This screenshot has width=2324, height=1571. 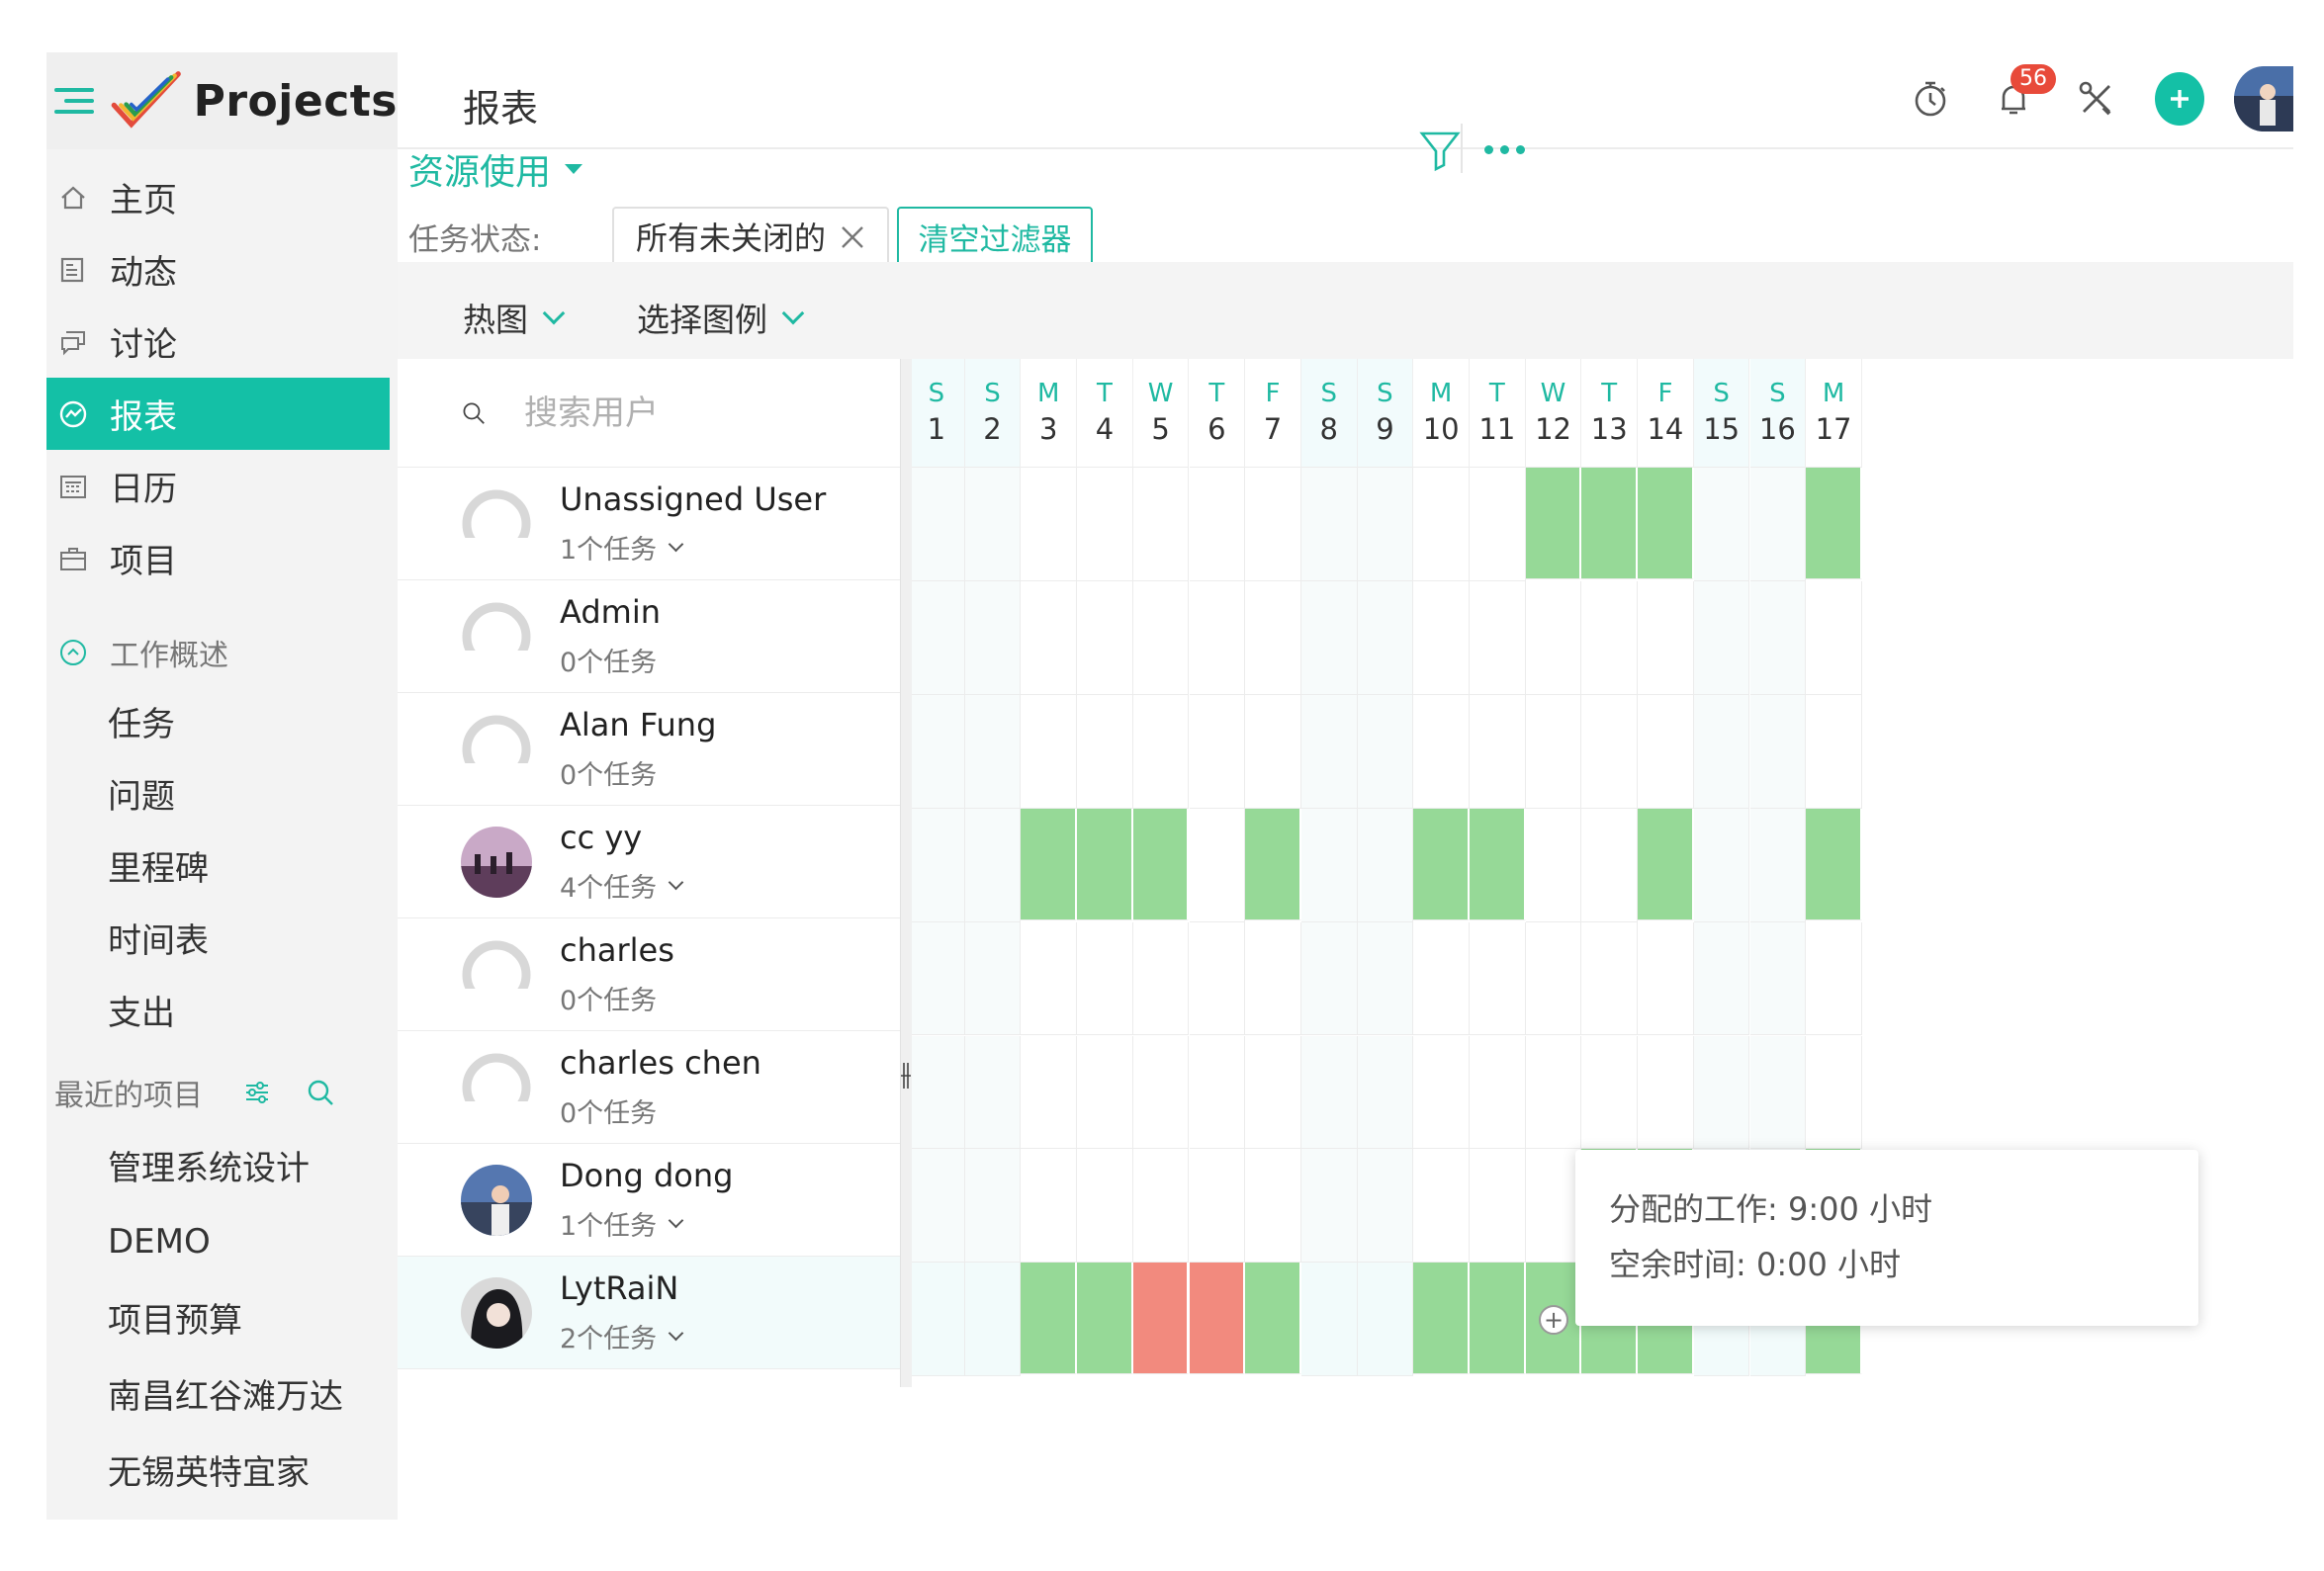 What do you see at coordinates (649, 1200) in the screenshot?
I see `user-row: Dong dong 1个任务` at bounding box center [649, 1200].